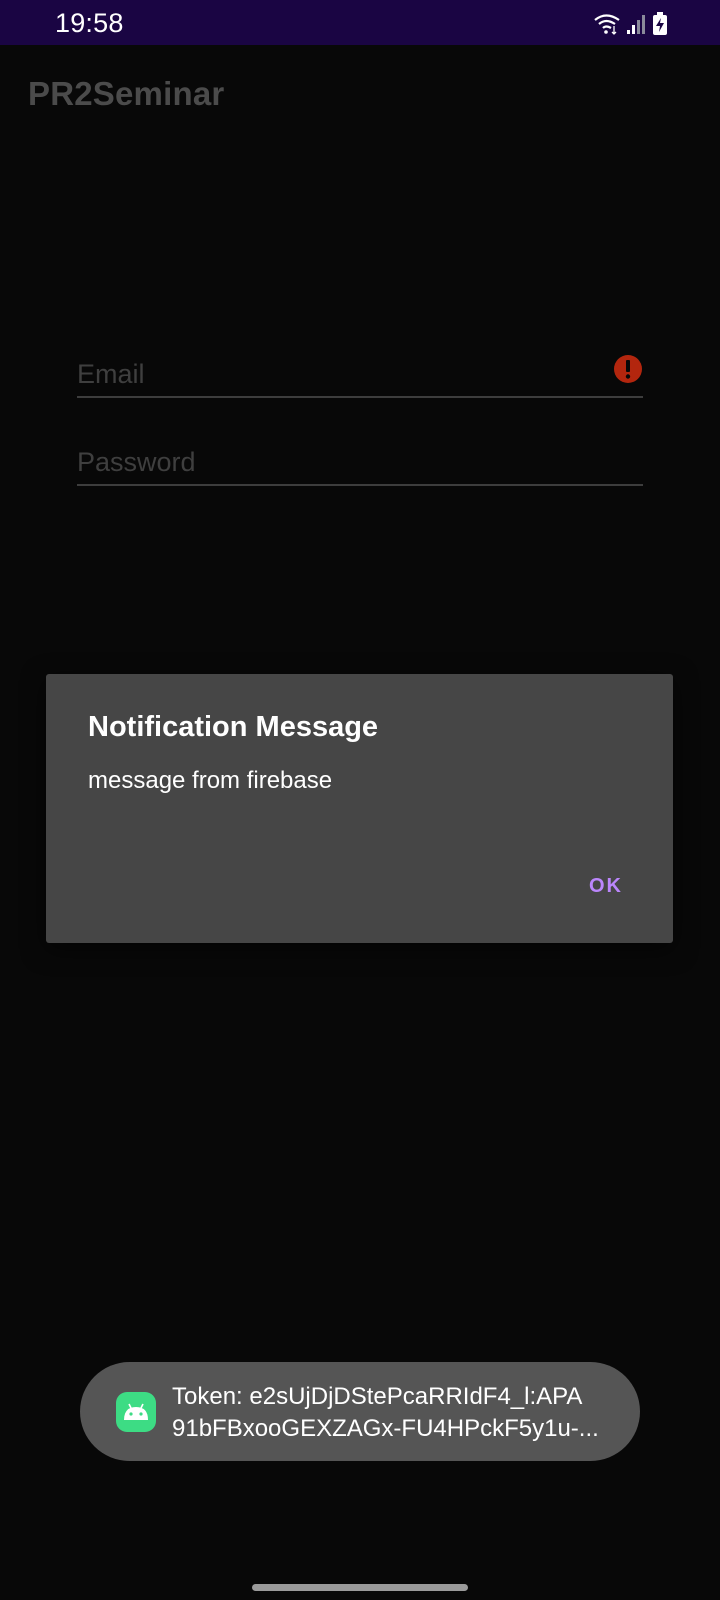 Image resolution: width=720 pixels, height=1600 pixels. What do you see at coordinates (136, 462) in the screenshot?
I see `password-placeholder: Password` at bounding box center [136, 462].